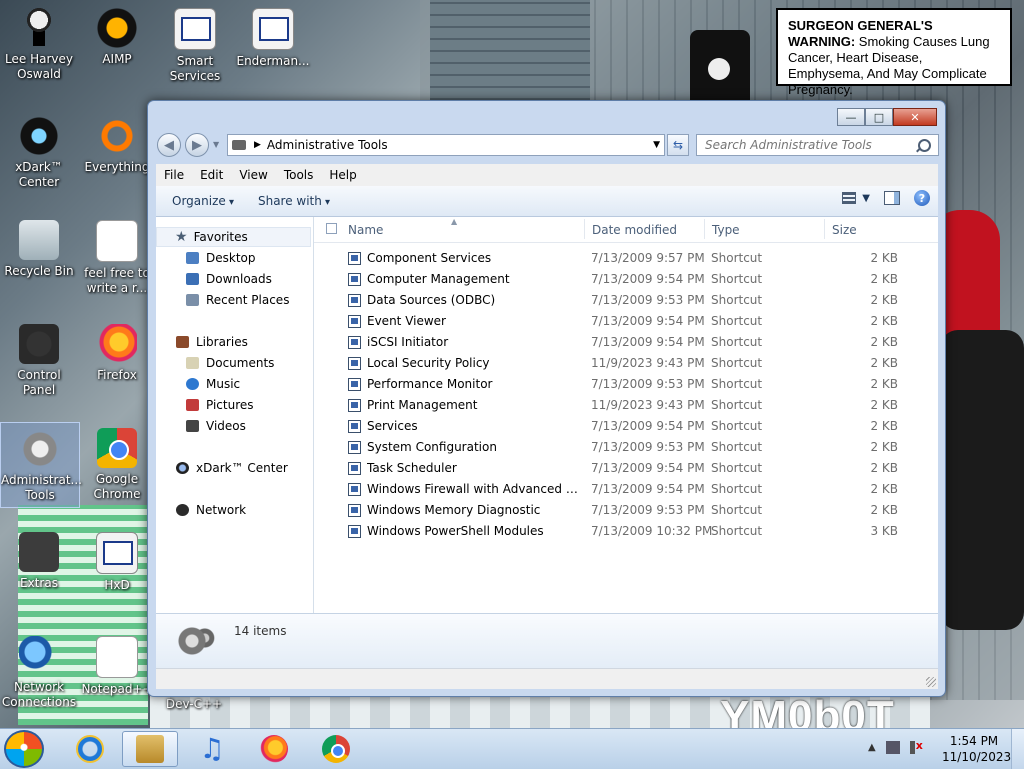 The height and width of the screenshot is (769, 1024). I want to click on file-date: 7/13/2009 9:53 PM, so click(648, 510).